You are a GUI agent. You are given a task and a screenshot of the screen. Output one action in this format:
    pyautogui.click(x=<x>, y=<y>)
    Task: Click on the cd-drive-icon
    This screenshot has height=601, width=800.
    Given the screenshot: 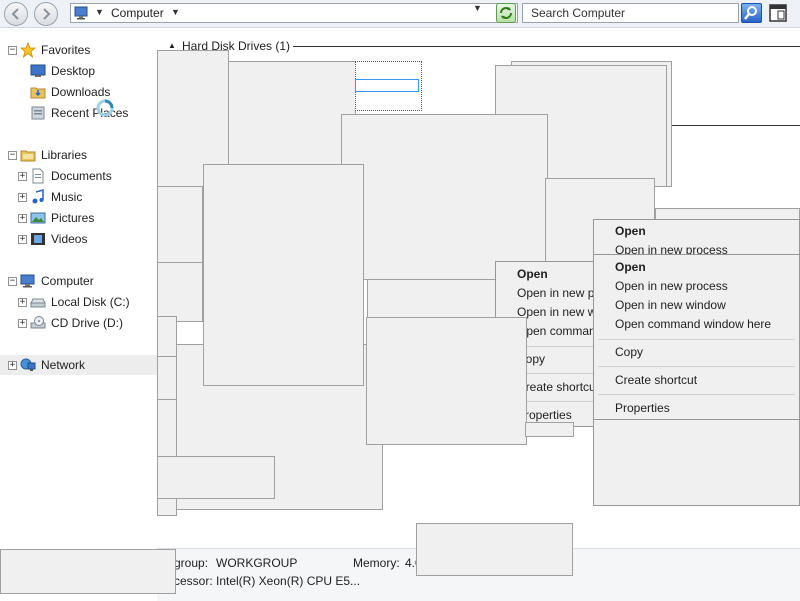 What is the action you would take?
    pyautogui.click(x=38, y=322)
    